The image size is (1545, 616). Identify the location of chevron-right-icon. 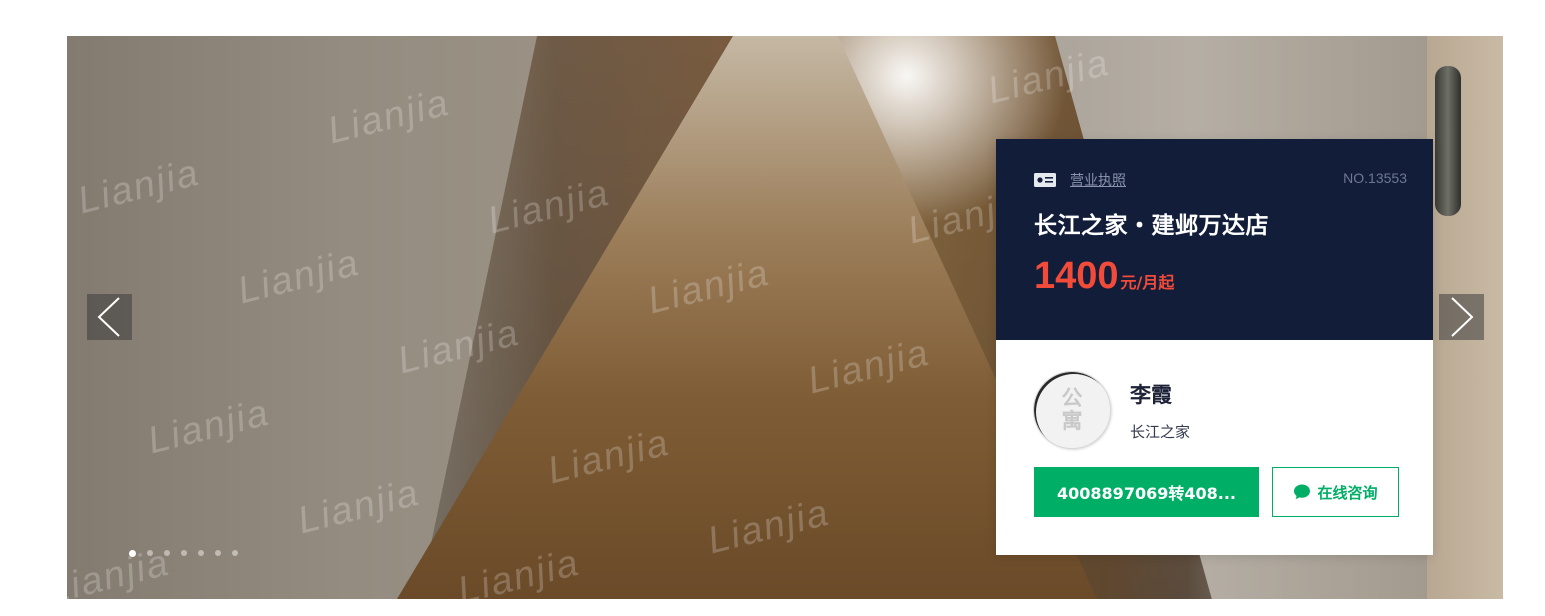
(1462, 317).